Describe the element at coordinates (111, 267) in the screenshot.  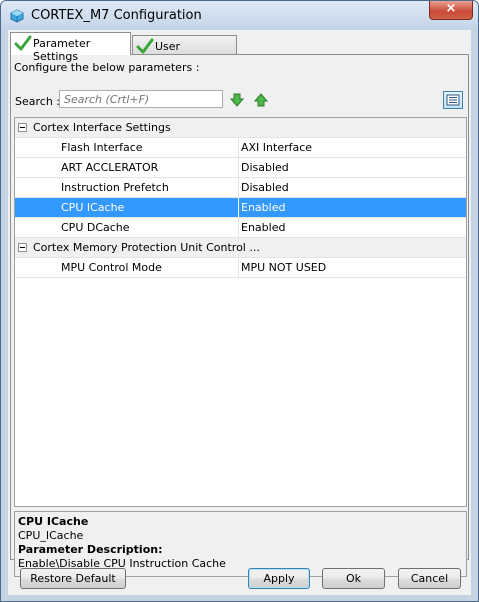
I see `param-name: MPU Control Mode` at that location.